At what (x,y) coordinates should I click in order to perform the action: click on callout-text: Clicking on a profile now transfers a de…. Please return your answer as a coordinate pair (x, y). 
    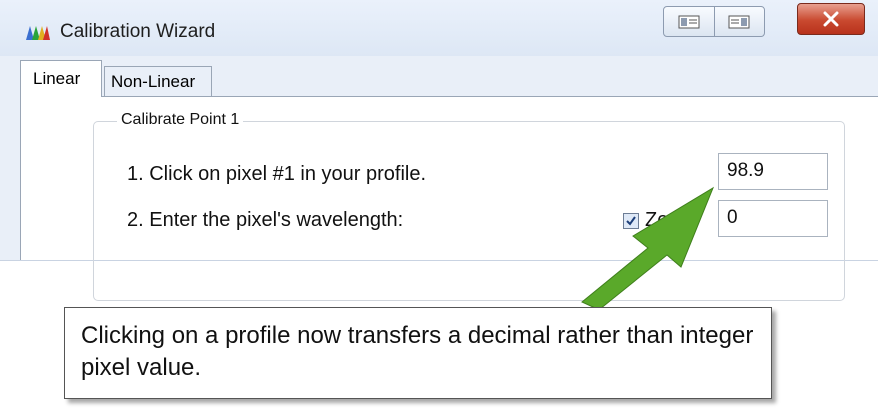
    Looking at the image, I should click on (417, 351).